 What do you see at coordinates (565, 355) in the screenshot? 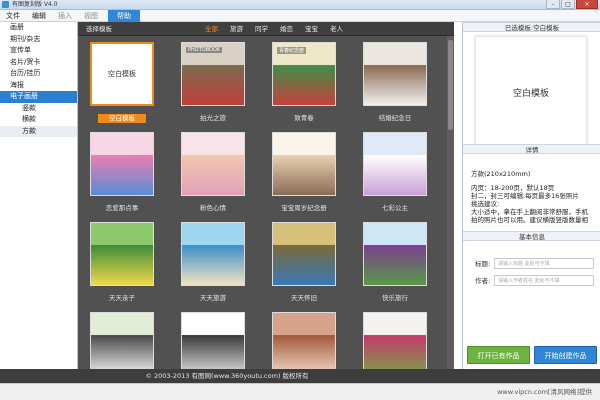
I see `create-work-button: 开始创建作品` at bounding box center [565, 355].